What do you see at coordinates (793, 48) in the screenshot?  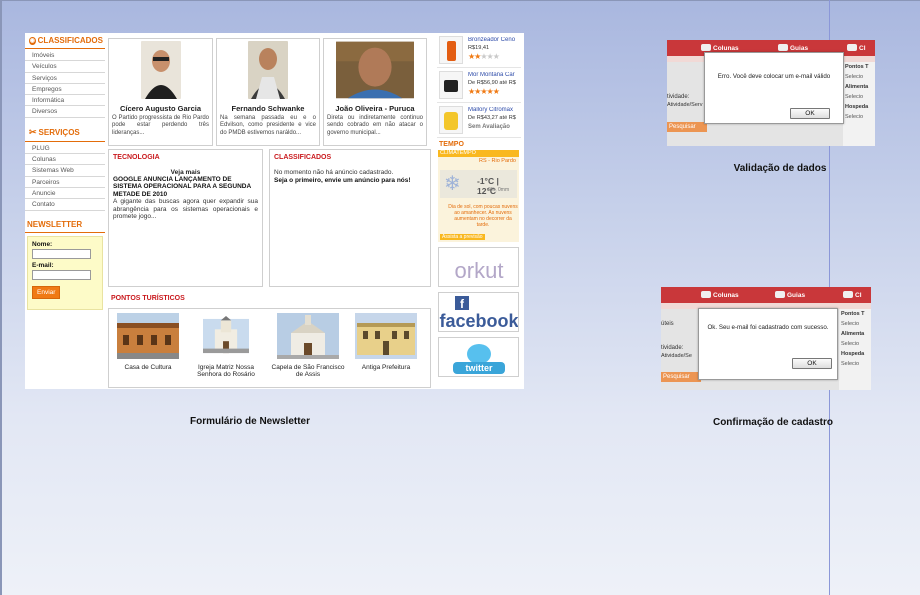 I see `validation-tab-guias: Guias` at bounding box center [793, 48].